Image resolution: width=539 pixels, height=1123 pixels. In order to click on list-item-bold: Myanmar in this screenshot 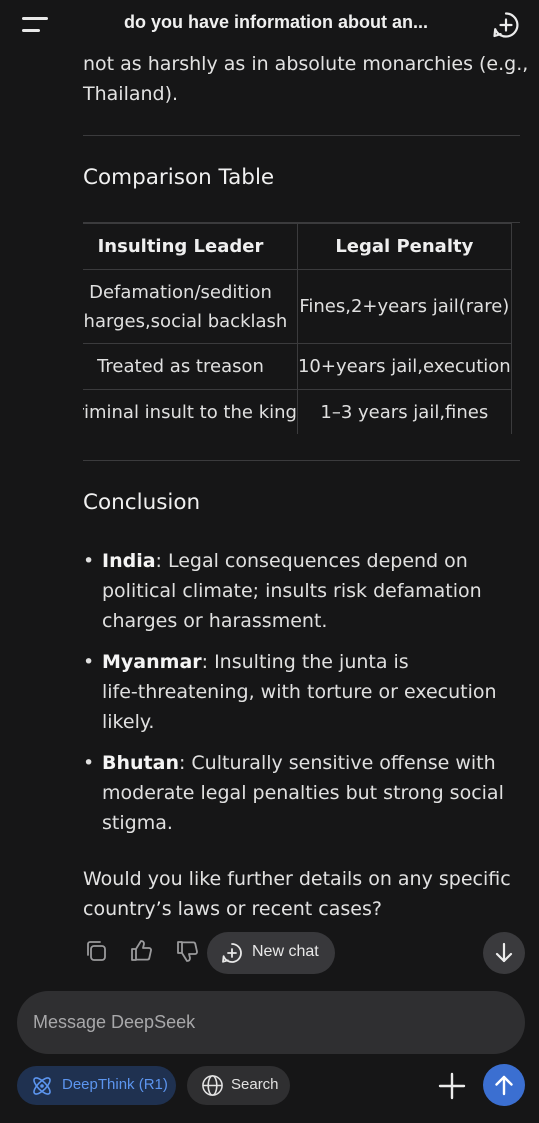, I will do `click(152, 662)`.